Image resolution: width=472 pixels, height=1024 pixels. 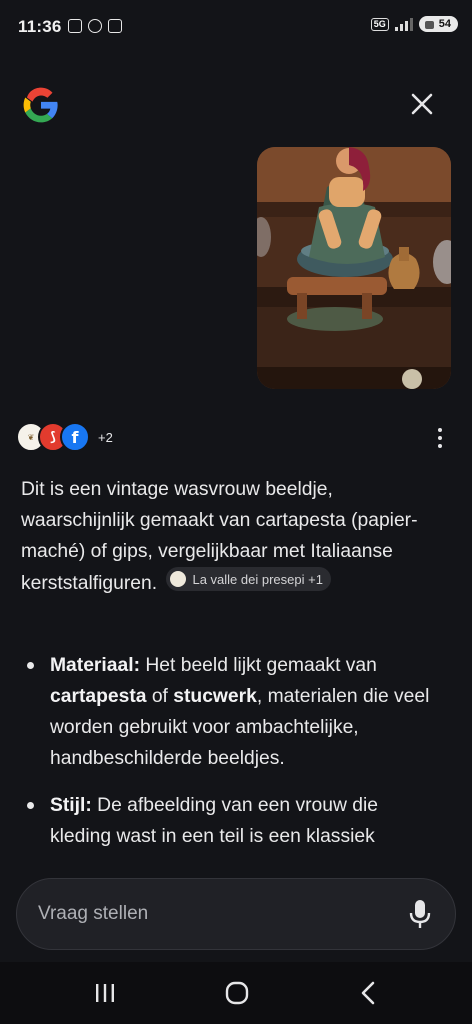 What do you see at coordinates (258, 665) in the screenshot?
I see `bullet-text: Het beeld lijkt gemaakt van` at bounding box center [258, 665].